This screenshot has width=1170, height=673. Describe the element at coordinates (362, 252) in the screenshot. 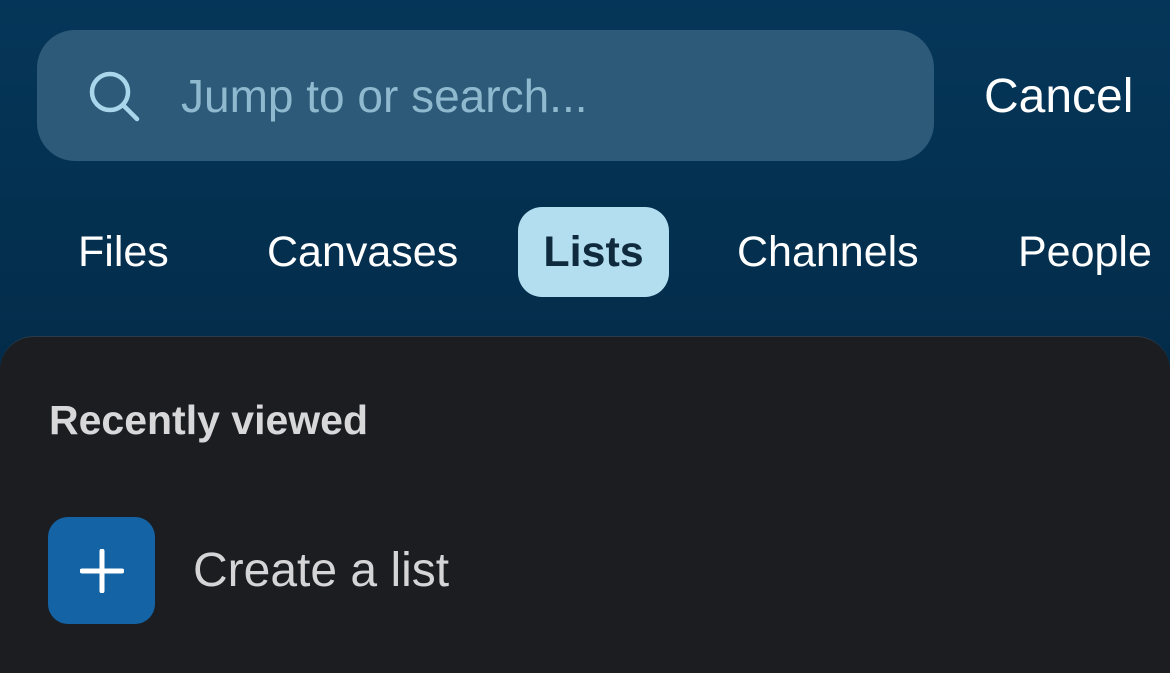

I see `tab-canvases: Canvases` at that location.